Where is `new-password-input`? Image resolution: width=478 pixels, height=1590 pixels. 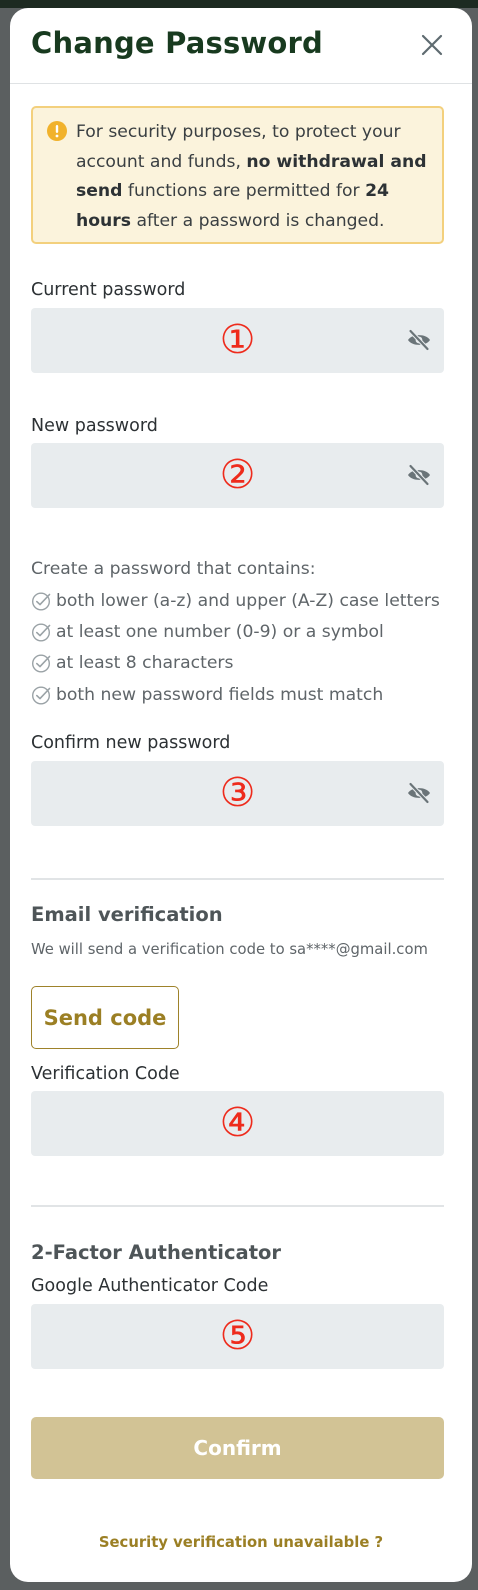 new-password-input is located at coordinates (237, 475).